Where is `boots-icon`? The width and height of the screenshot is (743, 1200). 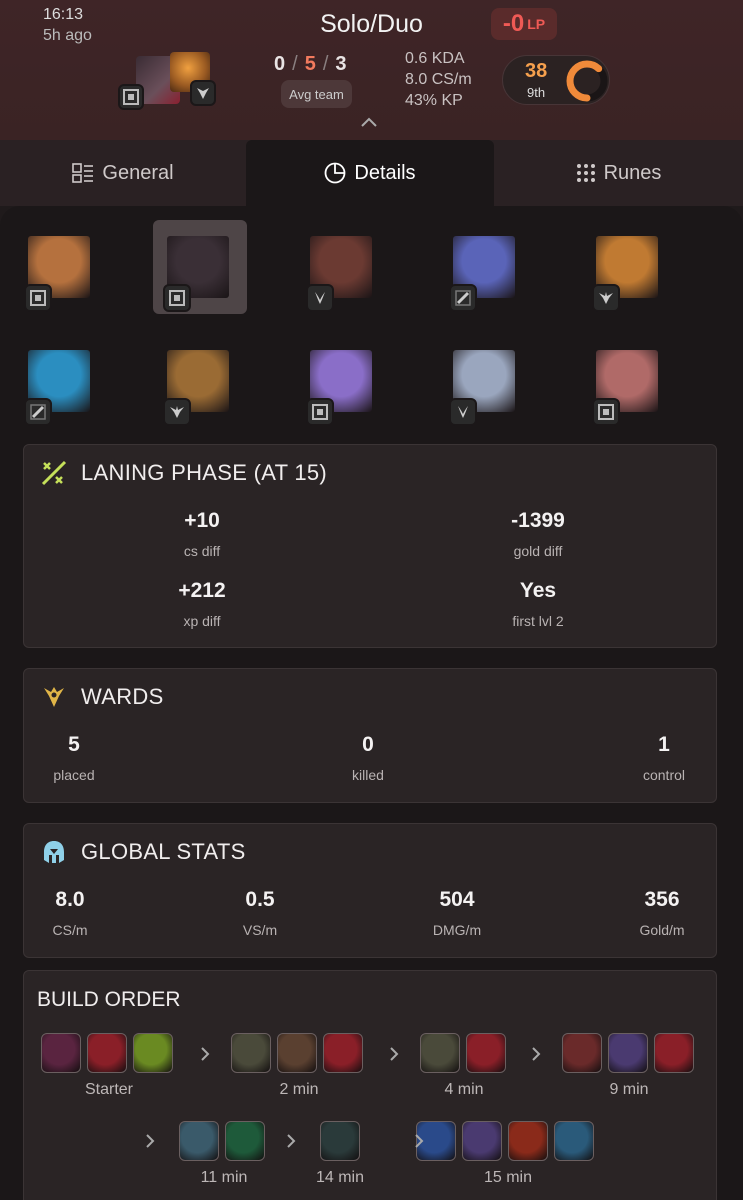
boots-icon is located at coordinates (297, 1053).